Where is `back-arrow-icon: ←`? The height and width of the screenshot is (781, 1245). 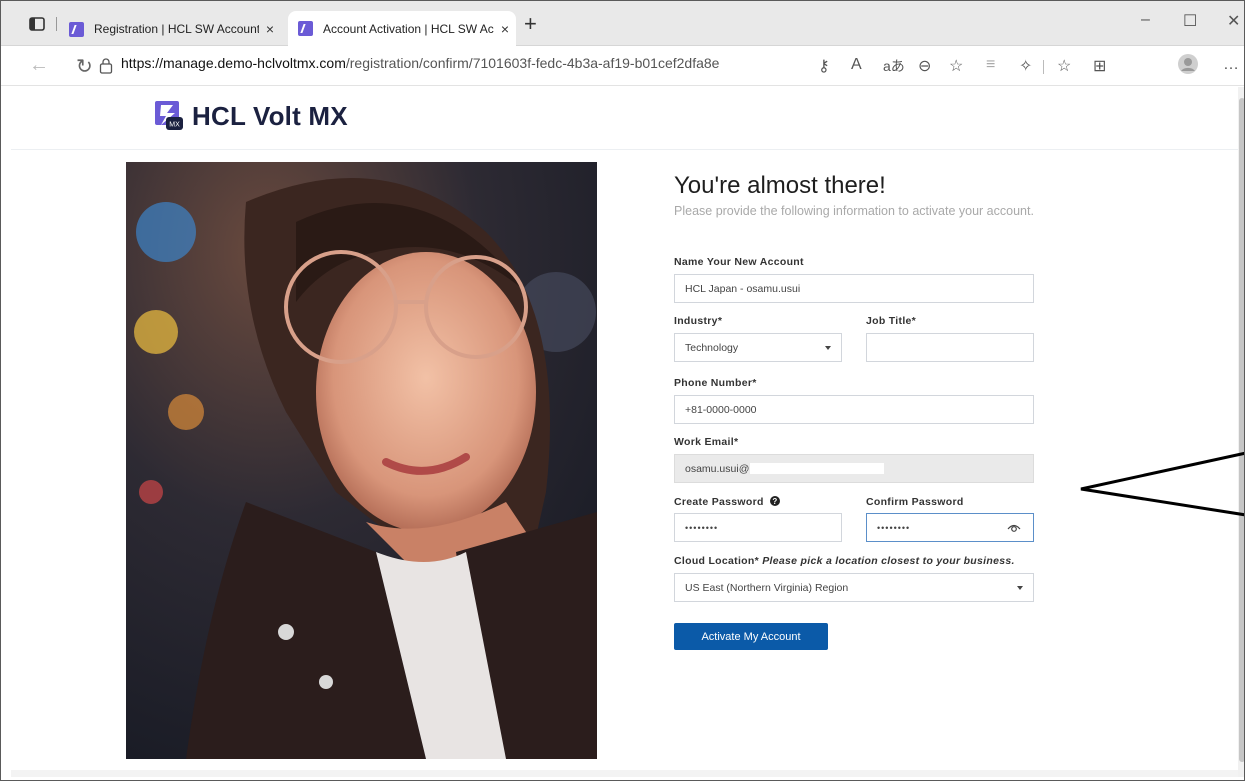
back-arrow-icon: ← is located at coordinates (39, 65).